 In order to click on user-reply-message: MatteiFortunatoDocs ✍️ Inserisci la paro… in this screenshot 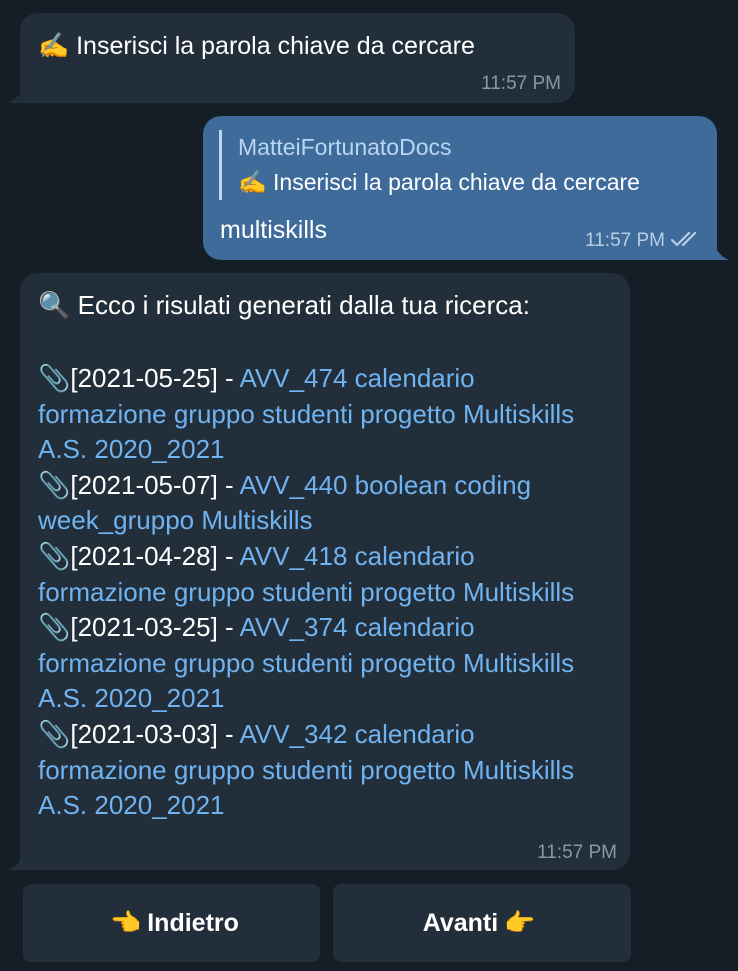, I will do `click(466, 188)`.